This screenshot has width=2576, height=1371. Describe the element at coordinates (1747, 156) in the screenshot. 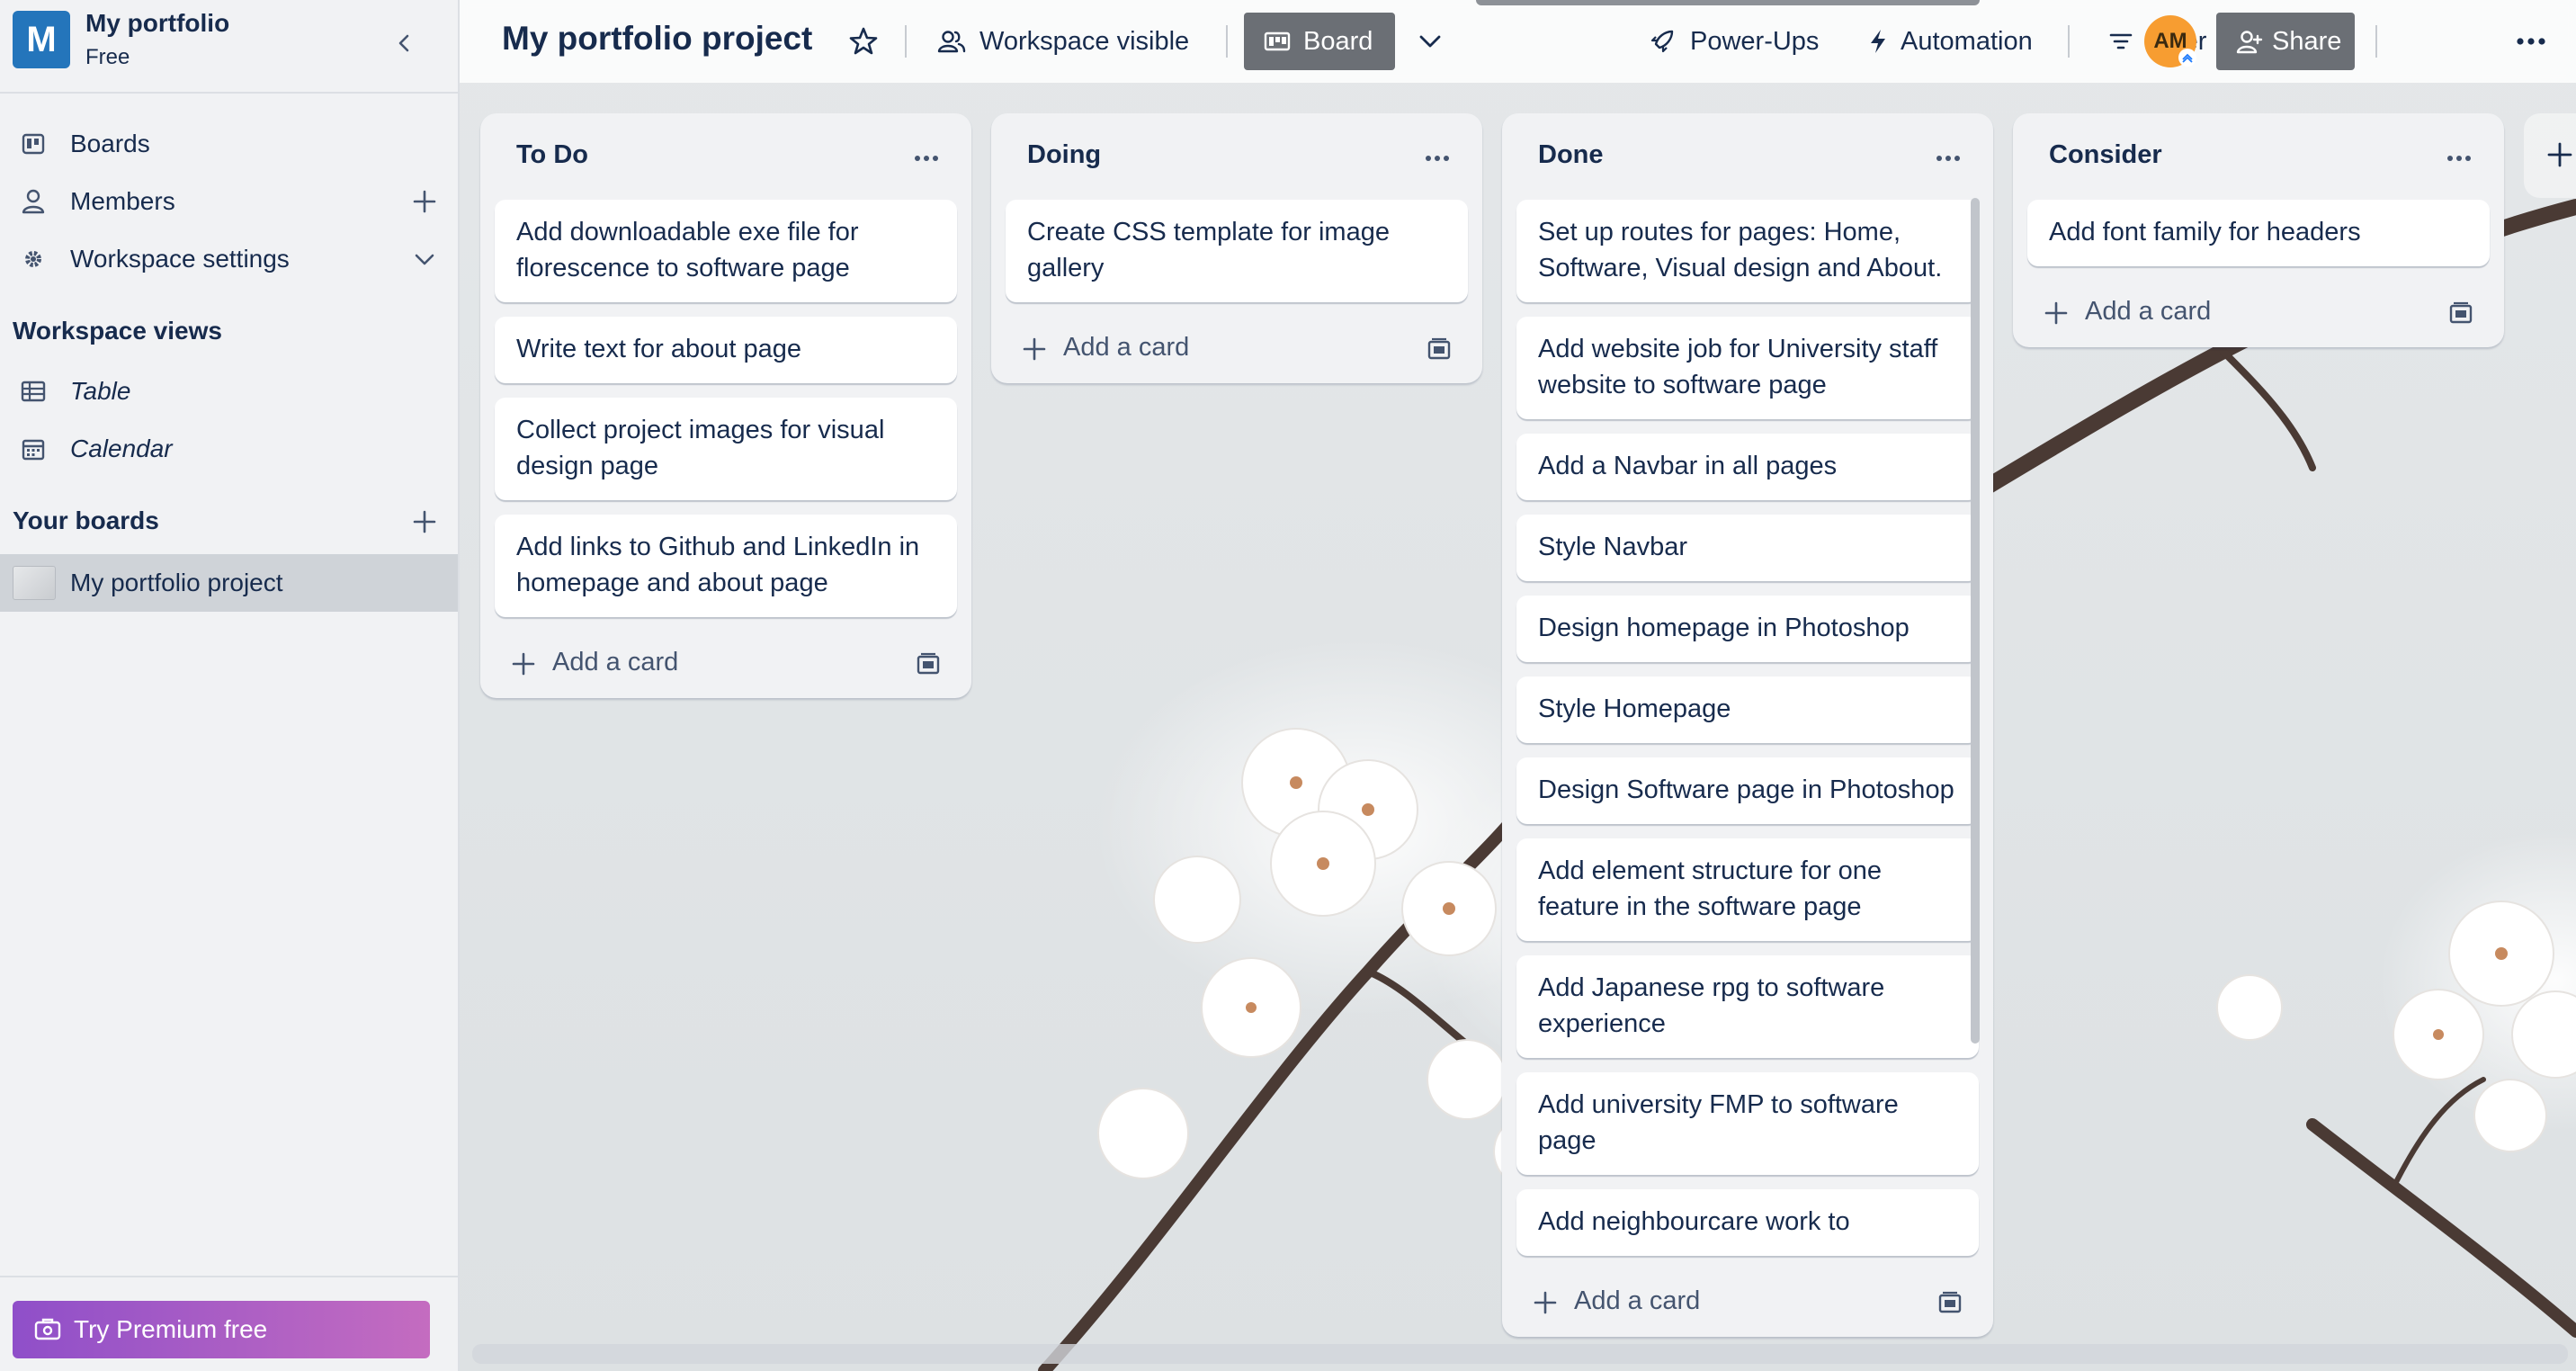

I see `list-header: Done` at that location.